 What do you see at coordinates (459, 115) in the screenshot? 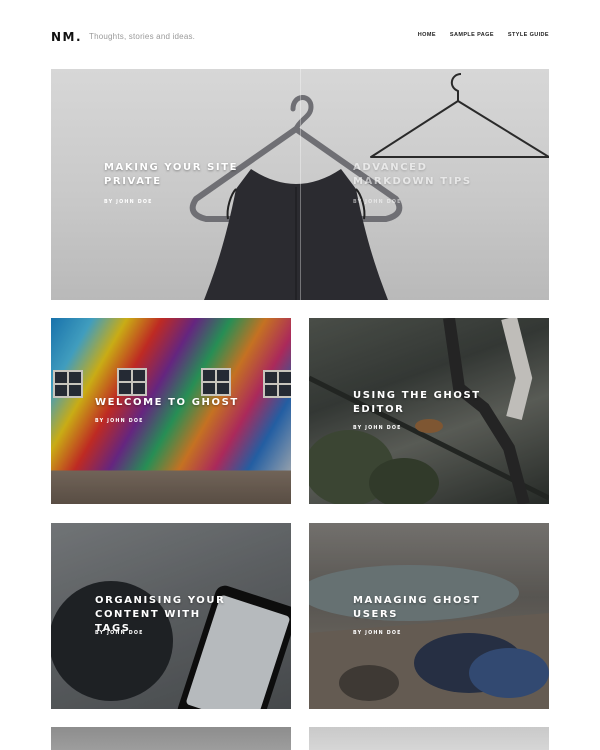
I see `wire-hanger-image` at bounding box center [459, 115].